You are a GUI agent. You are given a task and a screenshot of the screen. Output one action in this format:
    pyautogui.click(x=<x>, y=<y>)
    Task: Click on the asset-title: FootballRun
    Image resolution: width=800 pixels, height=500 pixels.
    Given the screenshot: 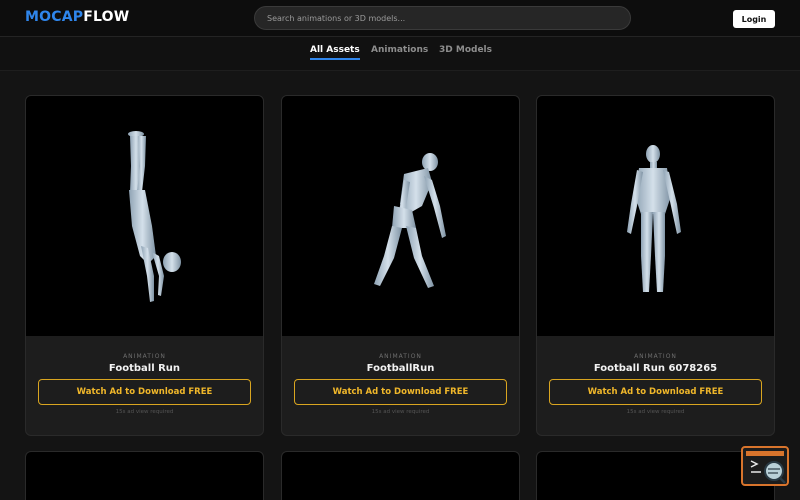 What is the action you would take?
    pyautogui.click(x=400, y=368)
    